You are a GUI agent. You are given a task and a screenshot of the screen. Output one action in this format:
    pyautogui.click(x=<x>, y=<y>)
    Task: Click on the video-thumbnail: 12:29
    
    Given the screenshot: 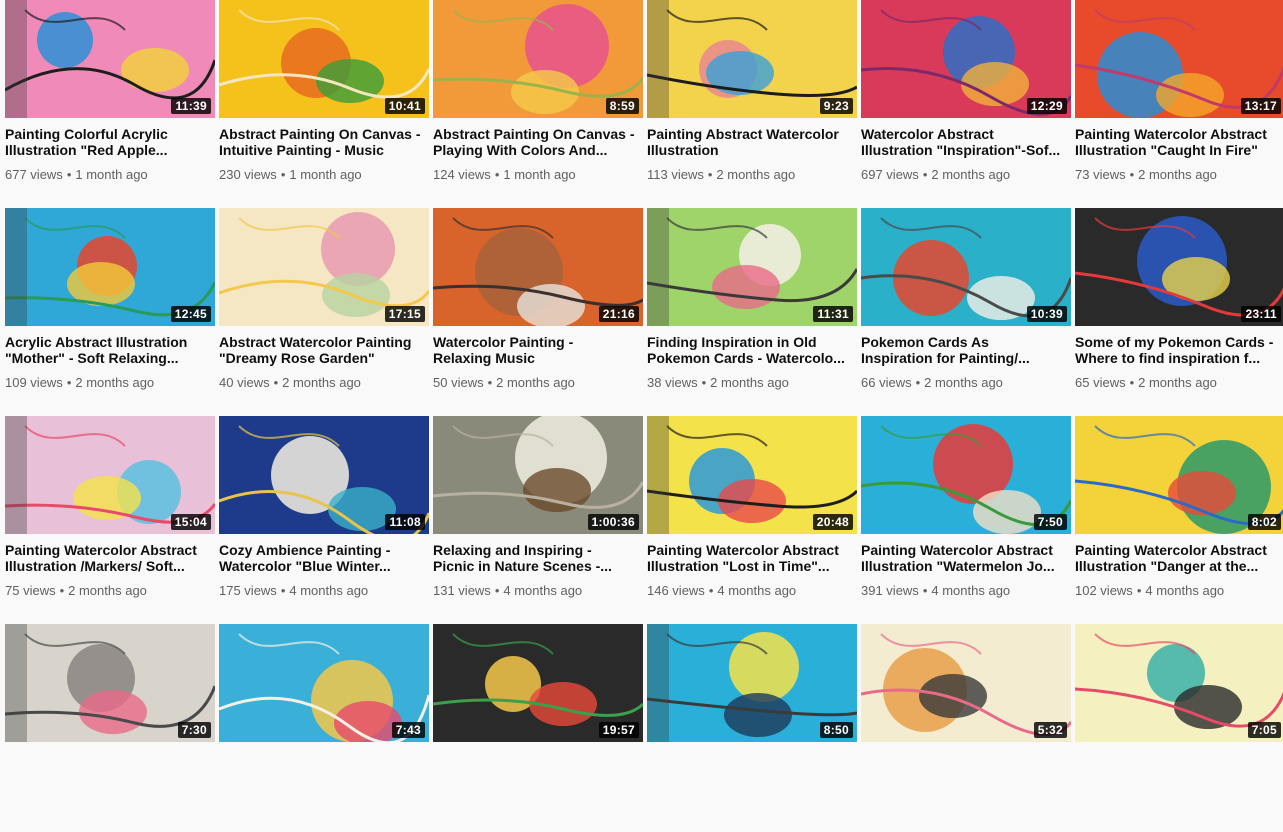 What is the action you would take?
    pyautogui.click(x=966, y=59)
    